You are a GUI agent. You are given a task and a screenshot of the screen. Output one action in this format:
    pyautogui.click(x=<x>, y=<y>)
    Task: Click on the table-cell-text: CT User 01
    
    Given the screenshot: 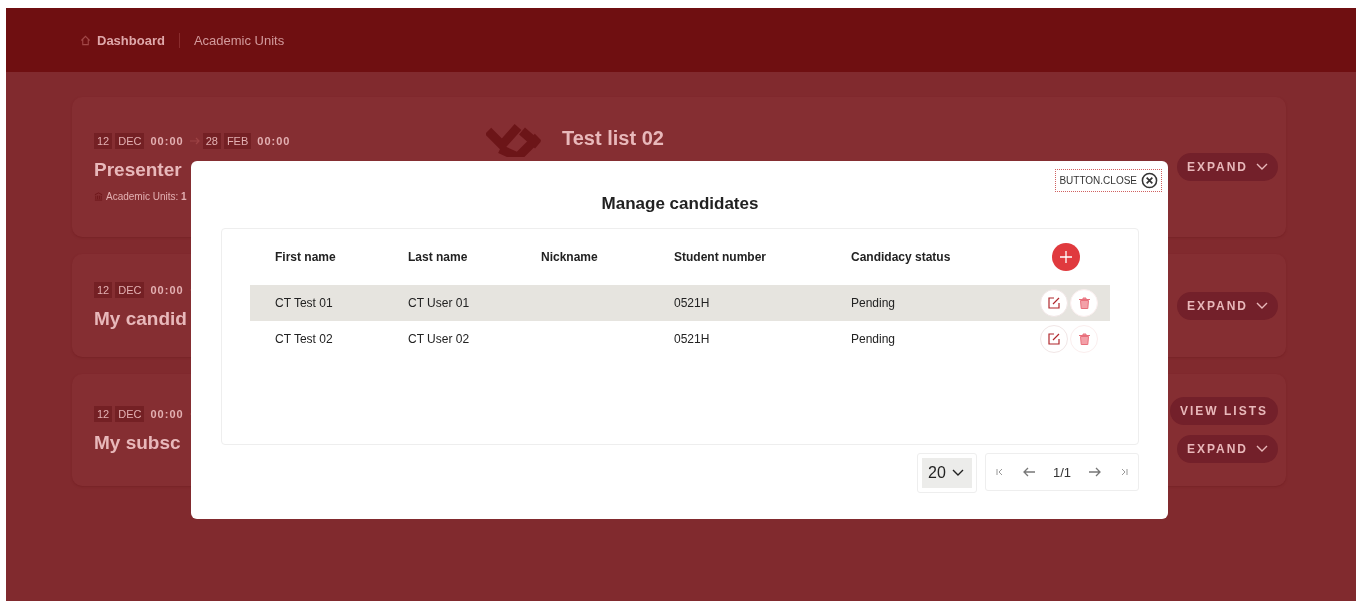 What is the action you would take?
    pyautogui.click(x=439, y=303)
    